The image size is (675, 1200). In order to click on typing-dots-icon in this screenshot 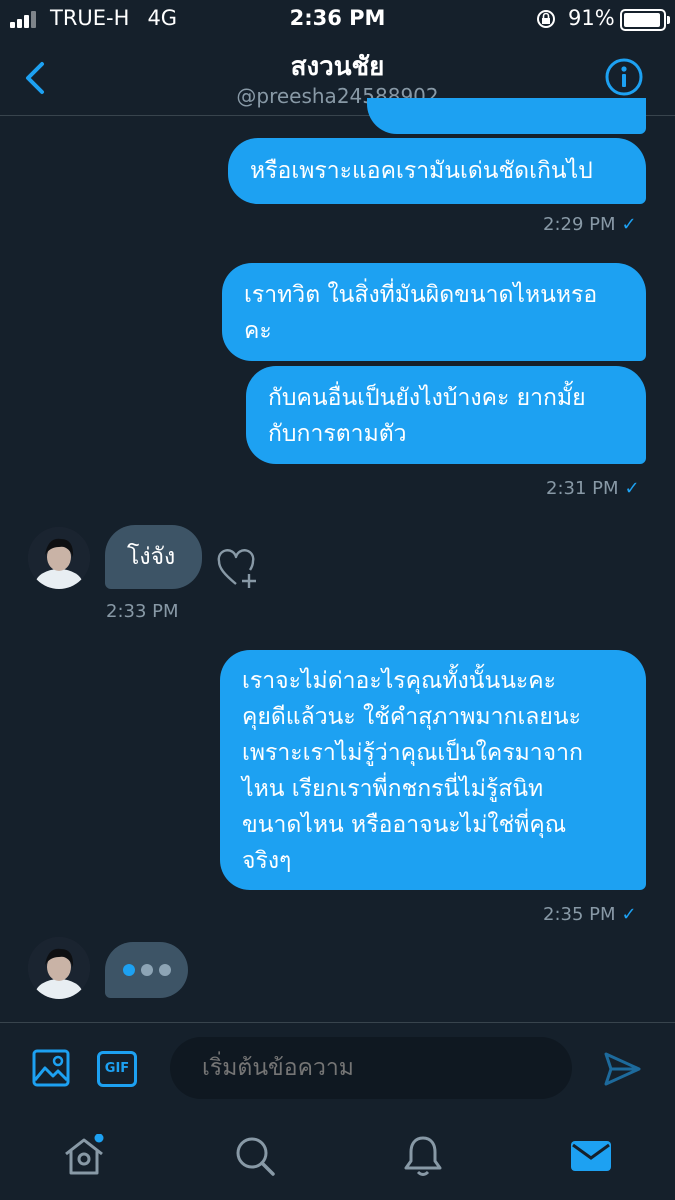, I will do `click(147, 970)`.